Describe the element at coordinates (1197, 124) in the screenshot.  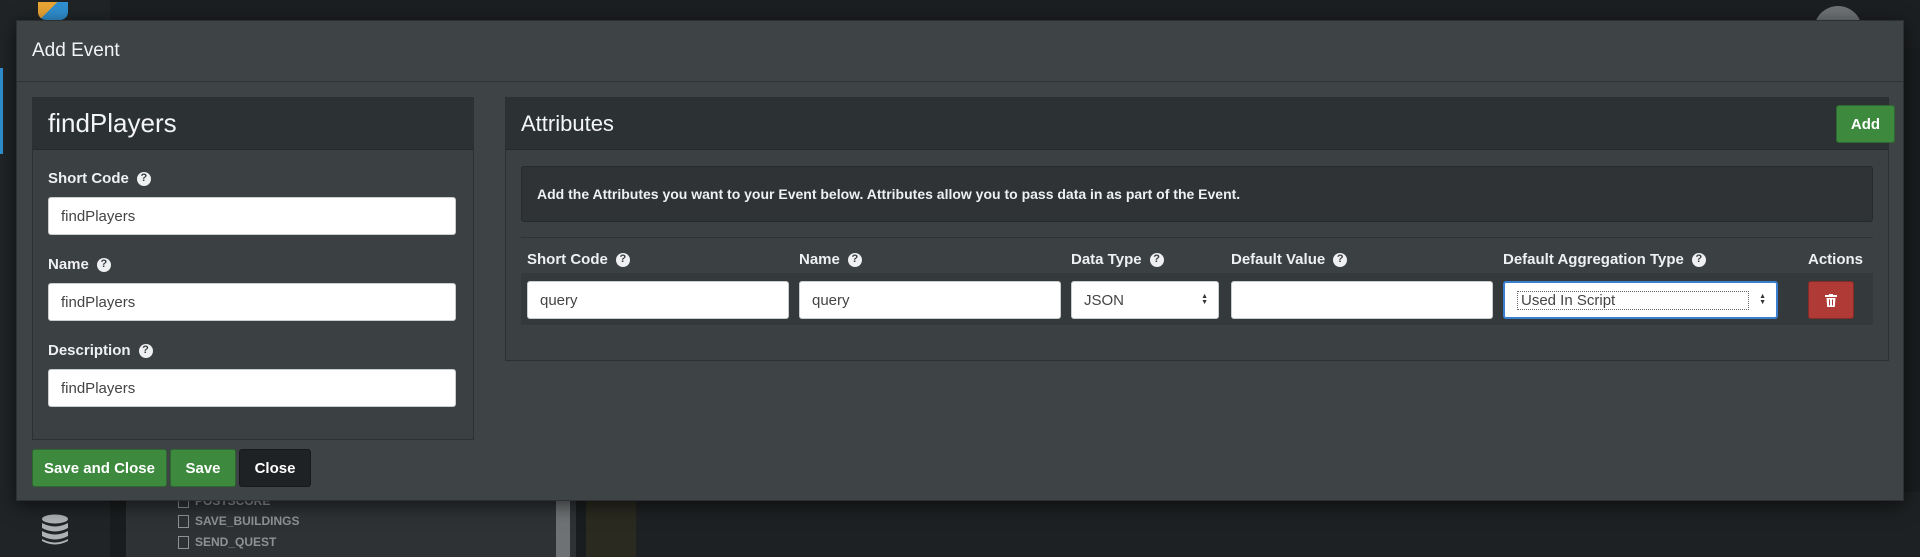
I see `attributes-heading: Attributes` at that location.